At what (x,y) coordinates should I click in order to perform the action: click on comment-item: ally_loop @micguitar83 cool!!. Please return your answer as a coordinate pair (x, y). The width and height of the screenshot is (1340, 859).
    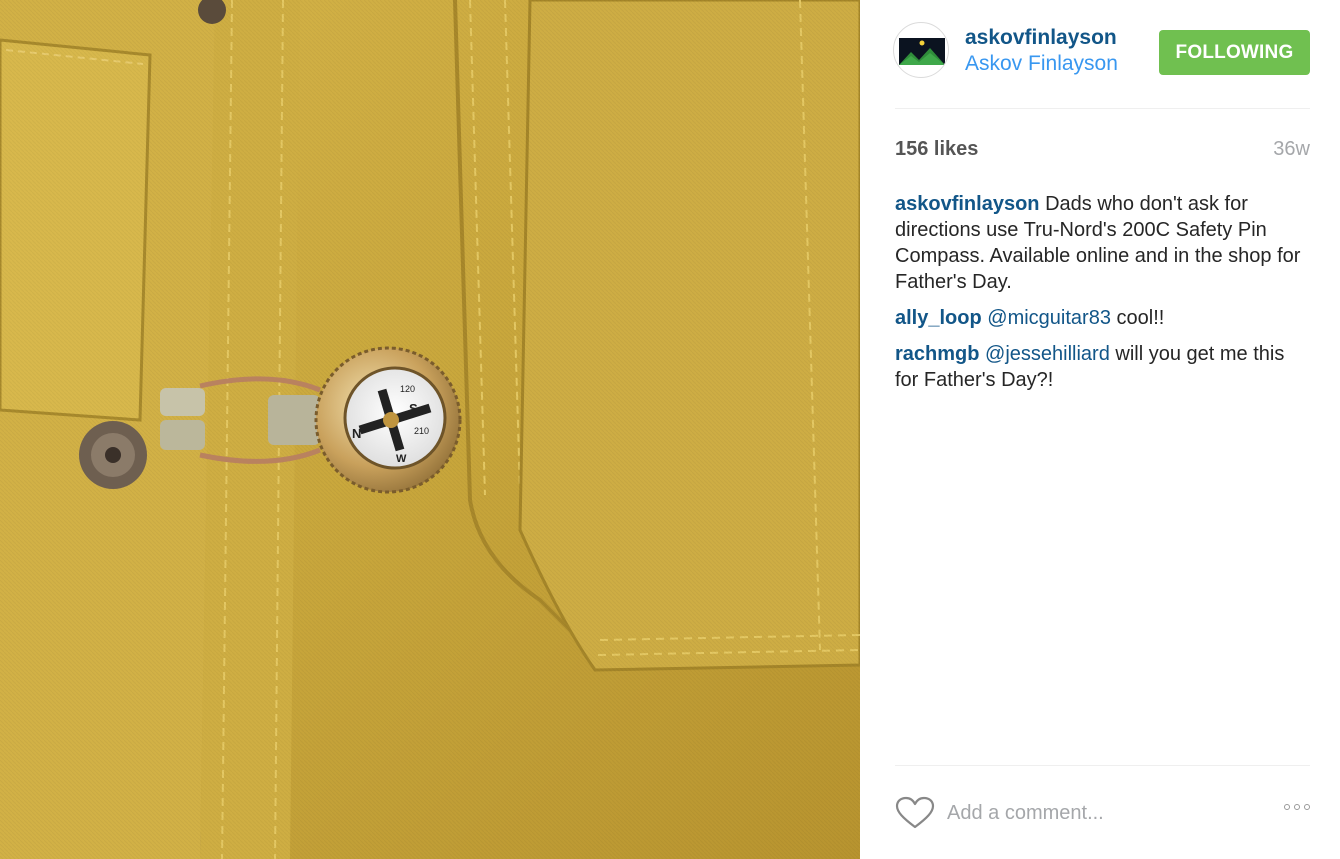
    Looking at the image, I should click on (1102, 318).